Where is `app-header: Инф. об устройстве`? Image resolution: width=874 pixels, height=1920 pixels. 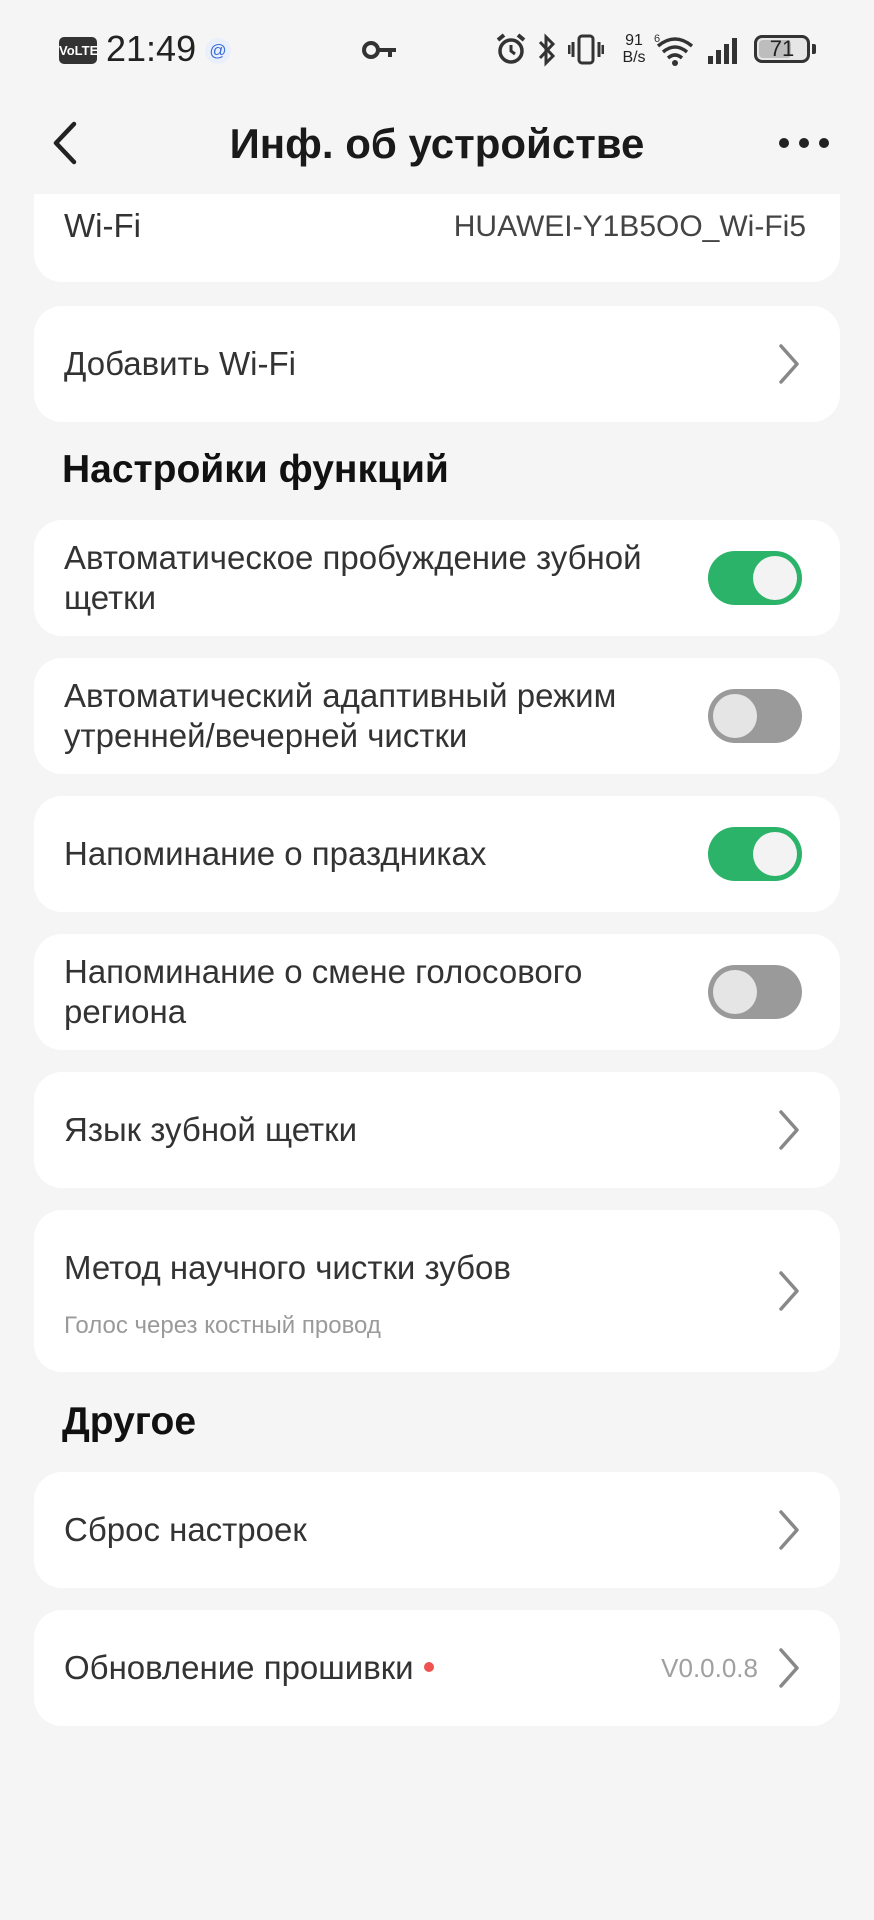 app-header: Инф. об устройстве is located at coordinates (437, 145).